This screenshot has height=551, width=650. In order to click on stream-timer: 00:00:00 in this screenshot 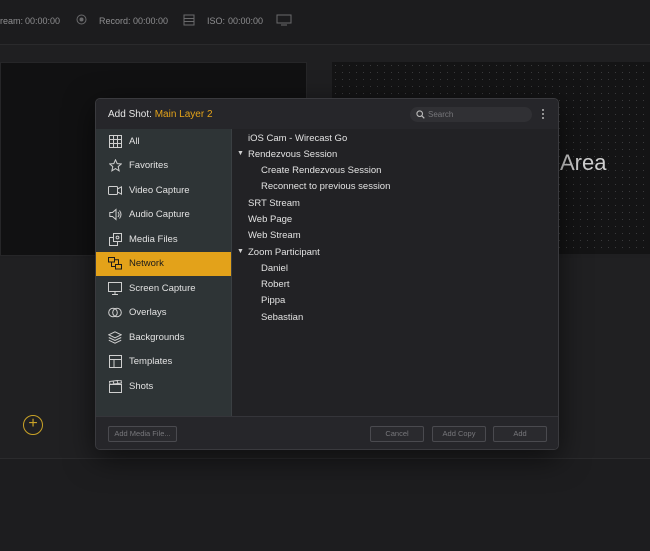, I will do `click(43, 21)`.